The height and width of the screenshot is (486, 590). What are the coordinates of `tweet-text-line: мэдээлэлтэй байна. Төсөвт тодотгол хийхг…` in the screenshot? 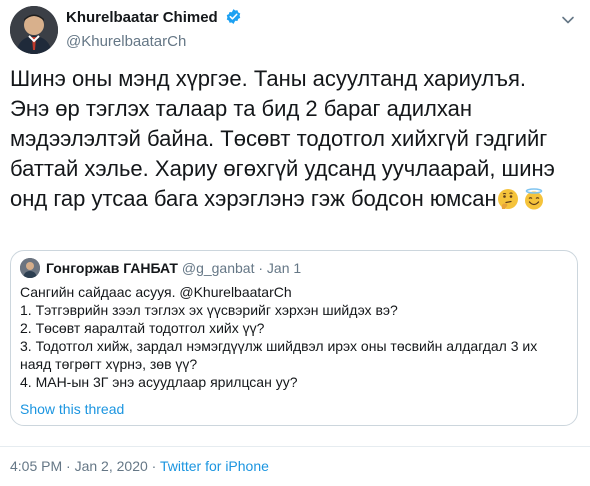 It's located at (279, 138).